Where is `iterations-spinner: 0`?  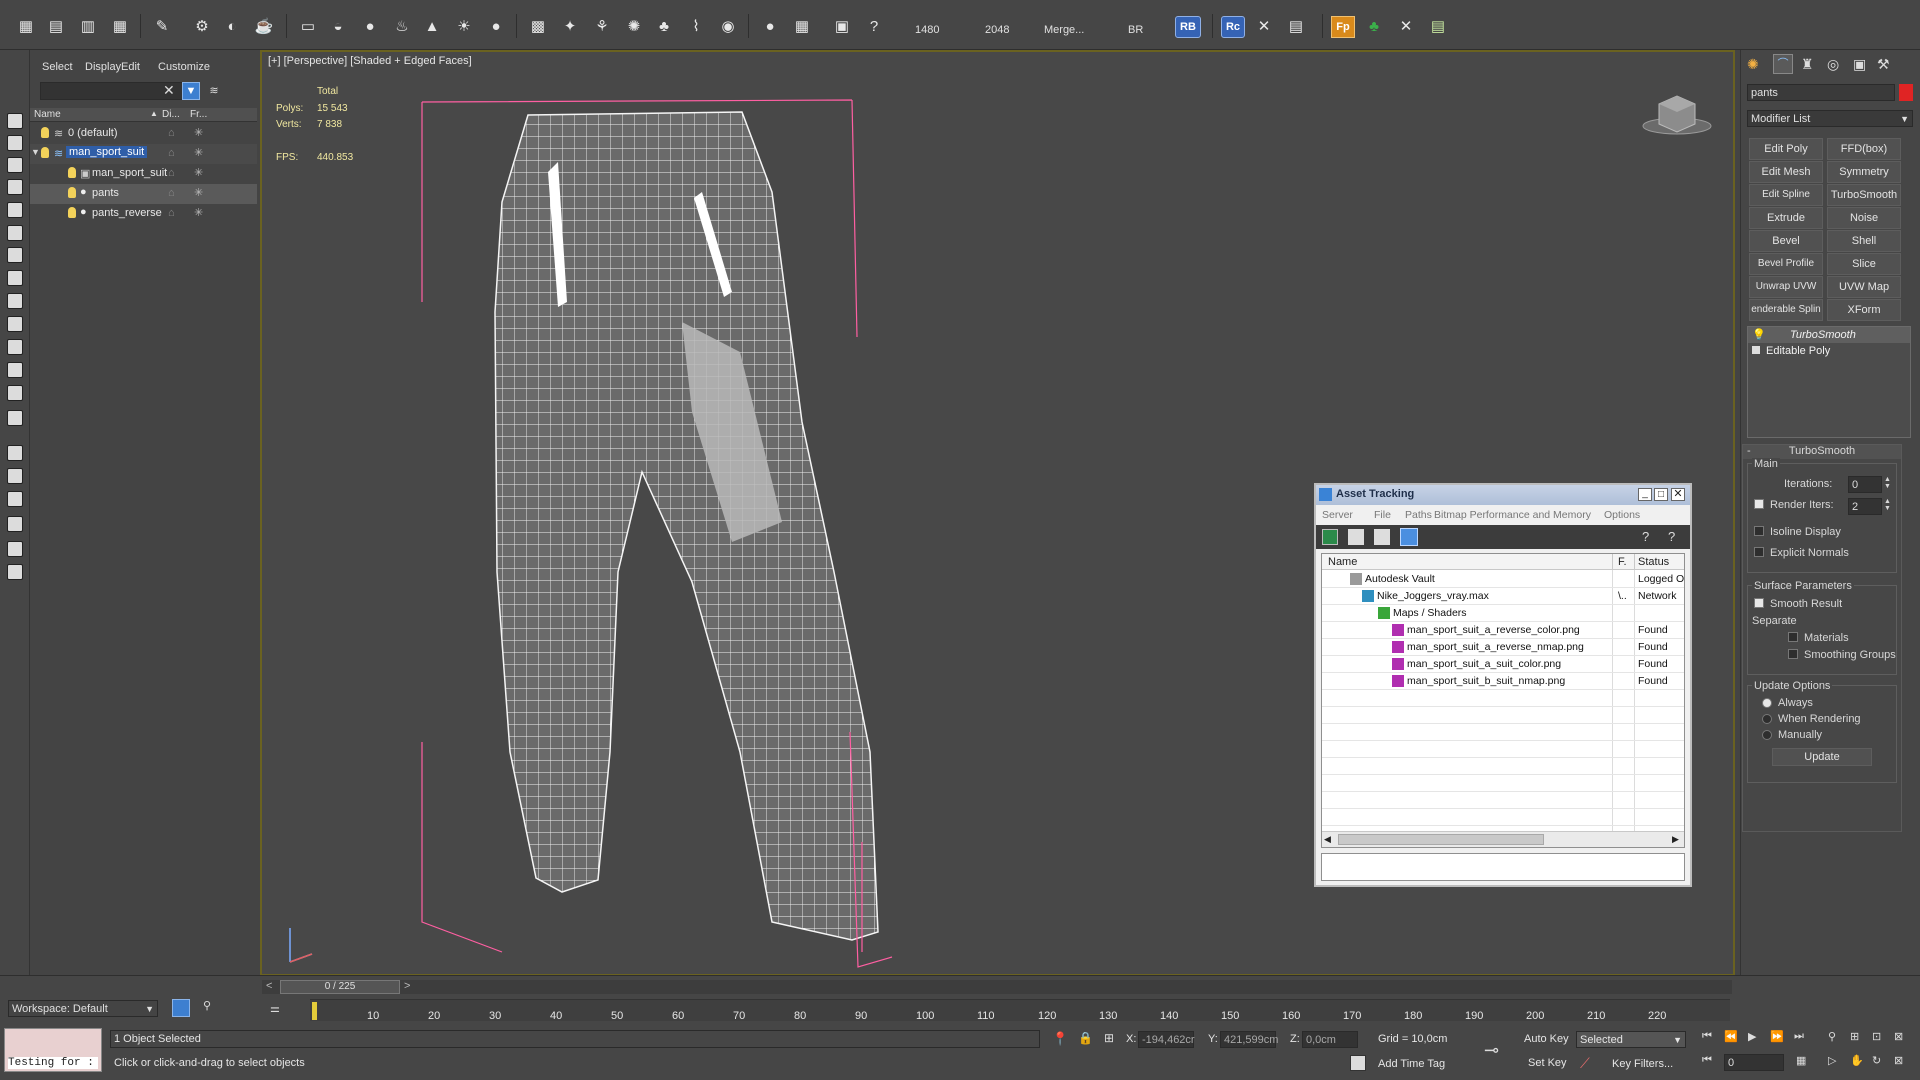 iterations-spinner: 0 is located at coordinates (1865, 484).